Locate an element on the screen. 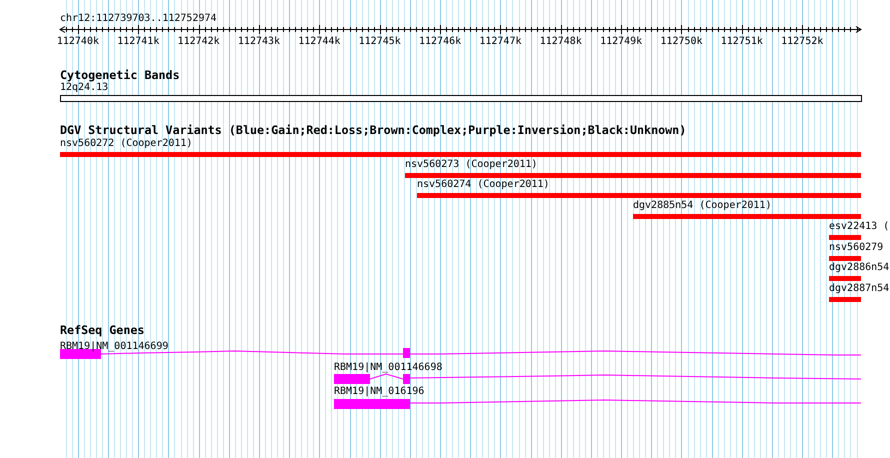  variant-label: esv22413 ( is located at coordinates (859, 227).